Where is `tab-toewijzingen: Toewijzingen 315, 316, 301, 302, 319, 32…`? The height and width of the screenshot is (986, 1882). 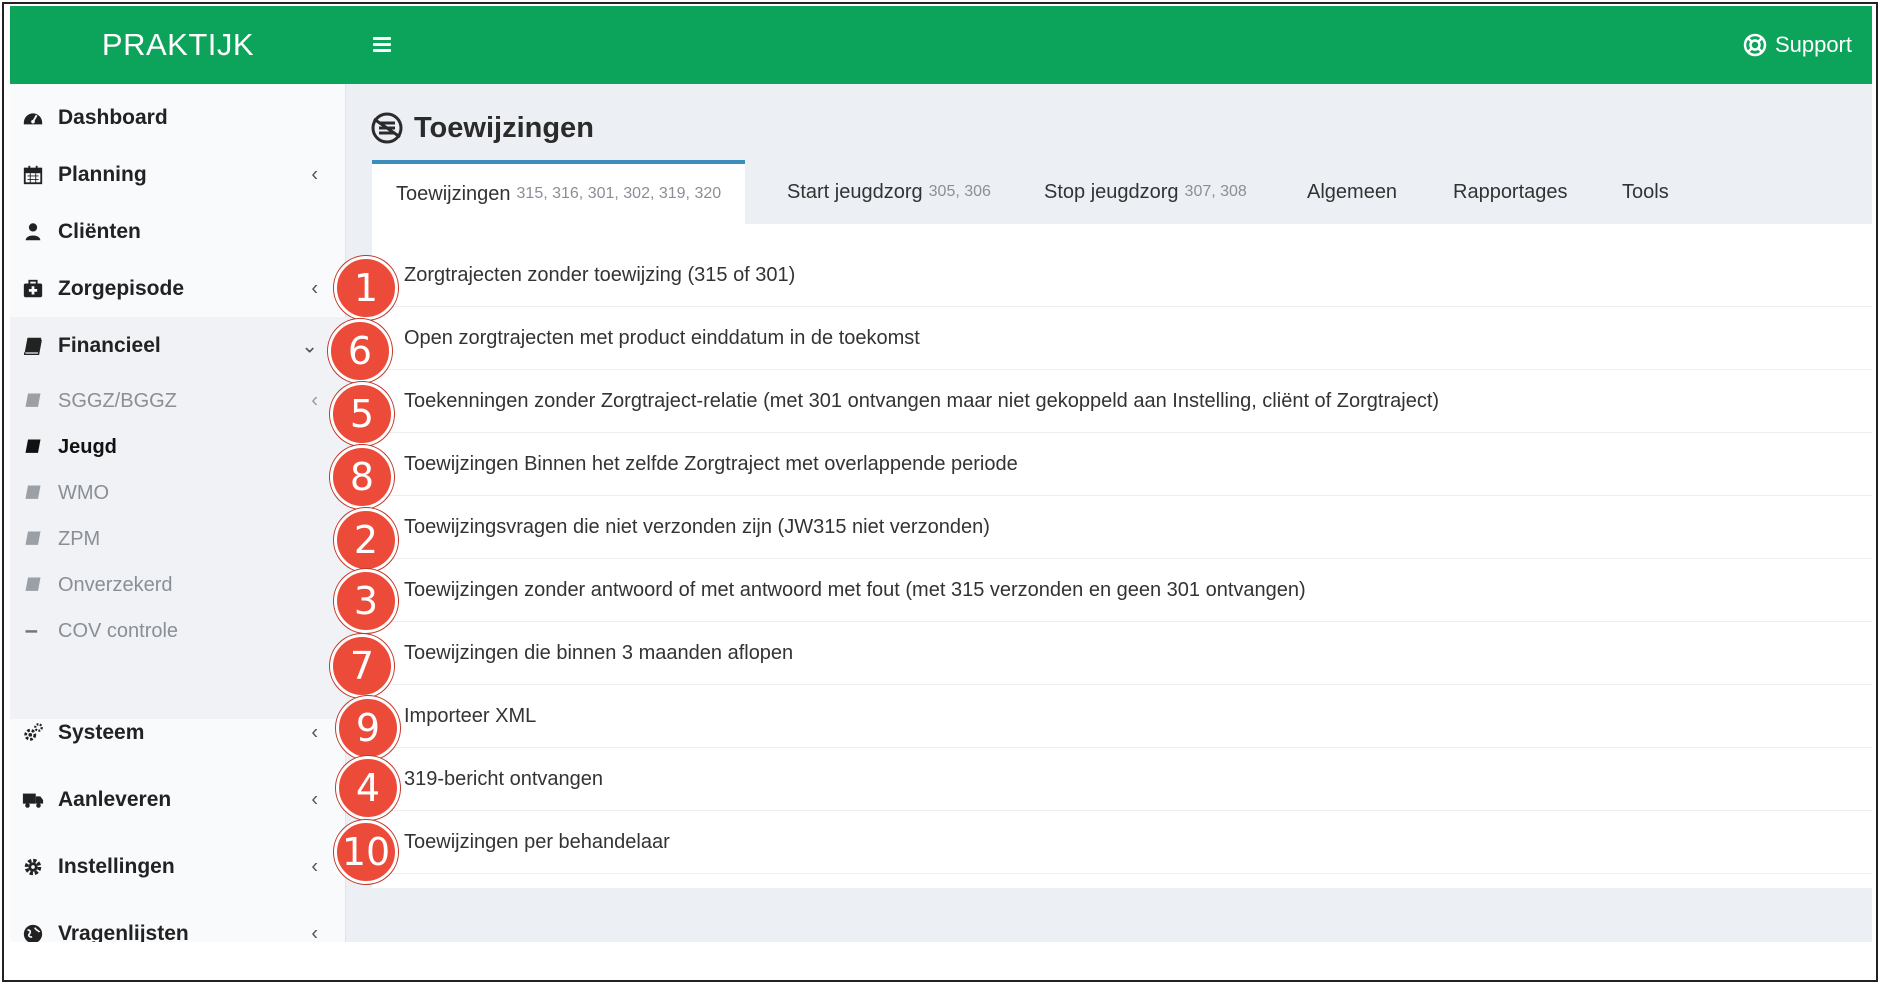 tab-toewijzingen: Toewijzingen 315, 316, 301, 302, 319, 32… is located at coordinates (559, 192).